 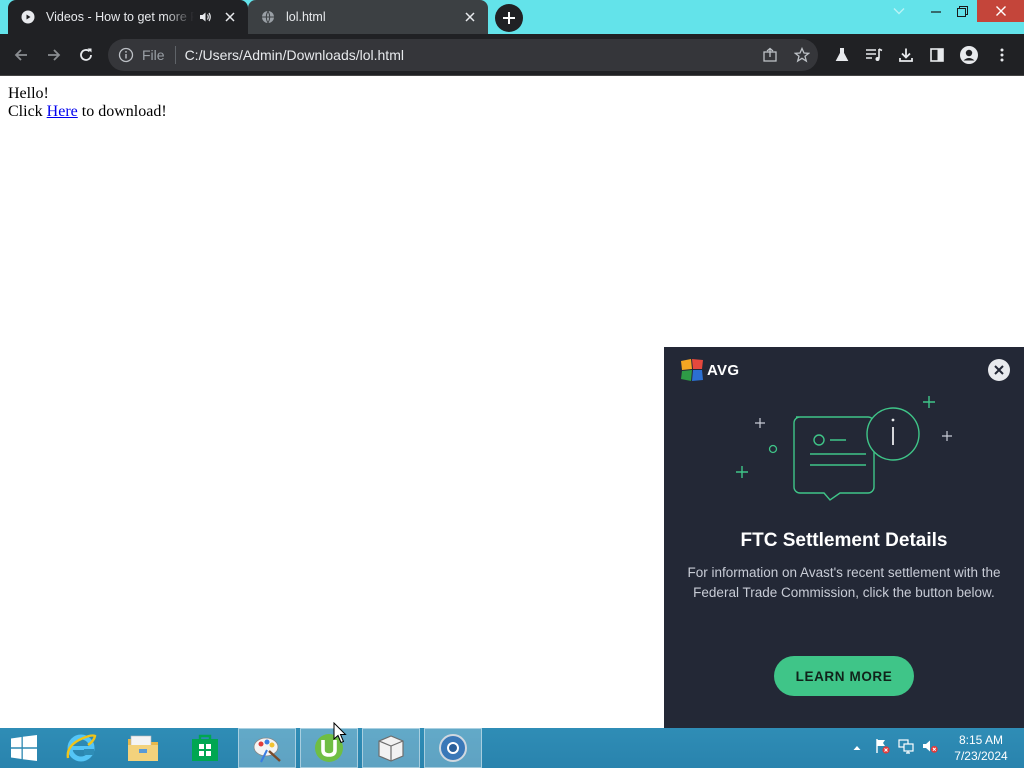 I want to click on side-panel-button, so click(x=937, y=55).